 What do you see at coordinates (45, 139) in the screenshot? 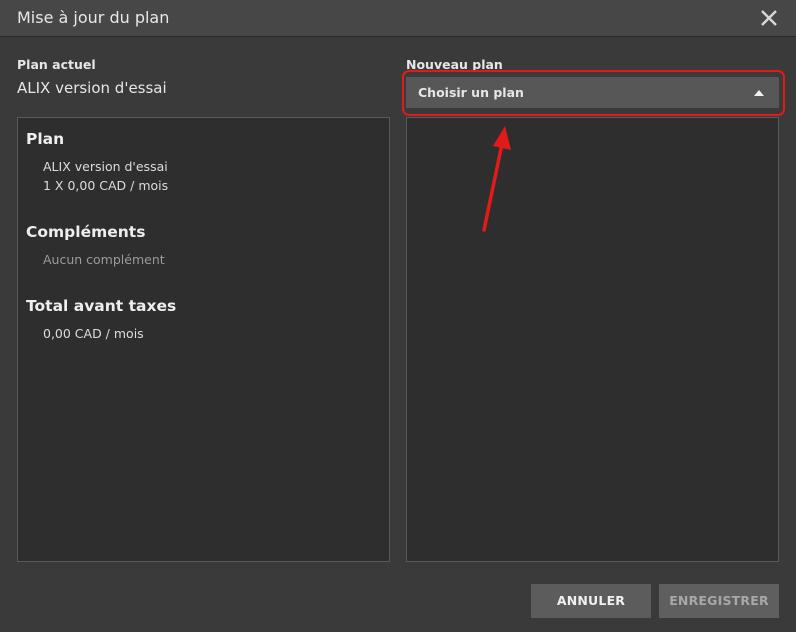
I see `plan-heading: Plan` at bounding box center [45, 139].